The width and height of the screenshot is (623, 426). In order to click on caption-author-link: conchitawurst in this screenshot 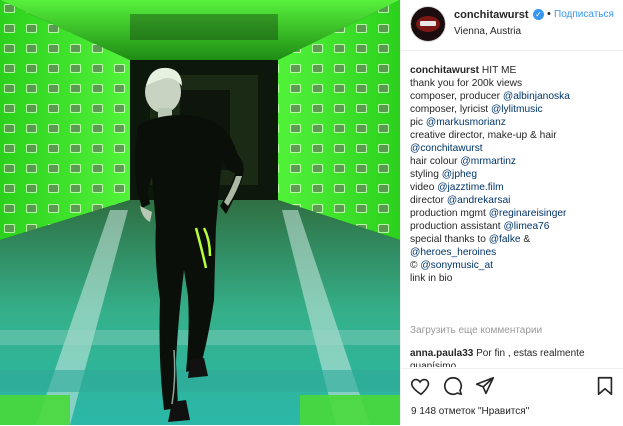, I will do `click(444, 70)`.